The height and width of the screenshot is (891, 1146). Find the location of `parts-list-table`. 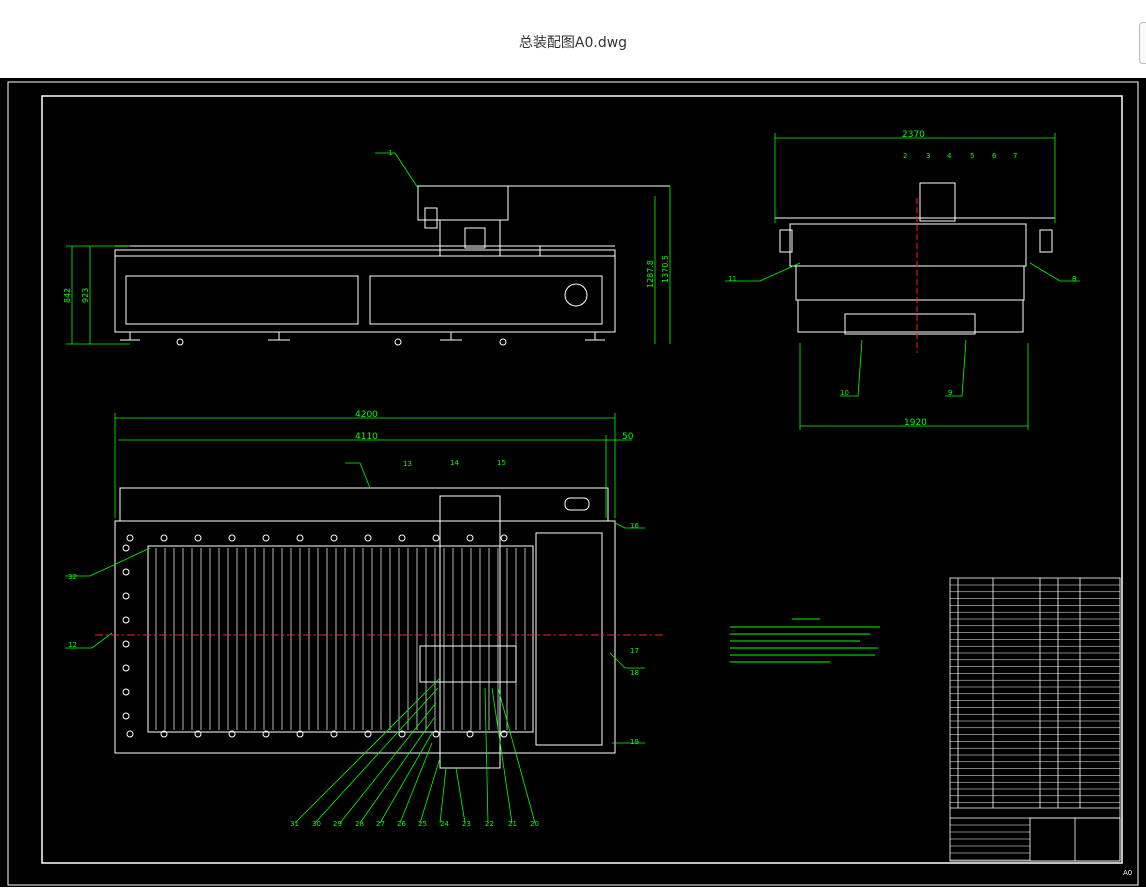

parts-list-table is located at coordinates (1035, 719).